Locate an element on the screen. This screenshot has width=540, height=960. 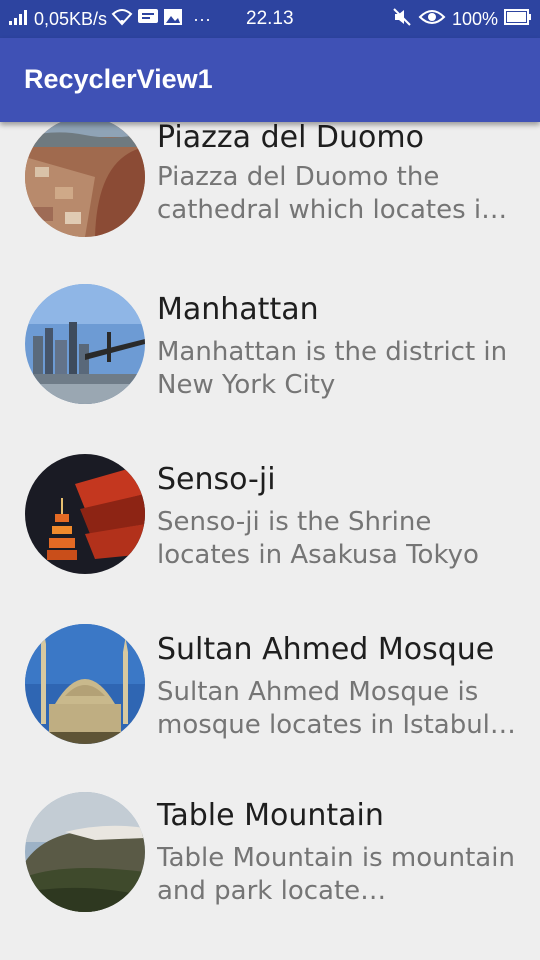
sensoji-thumbnail is located at coordinates (85, 514).